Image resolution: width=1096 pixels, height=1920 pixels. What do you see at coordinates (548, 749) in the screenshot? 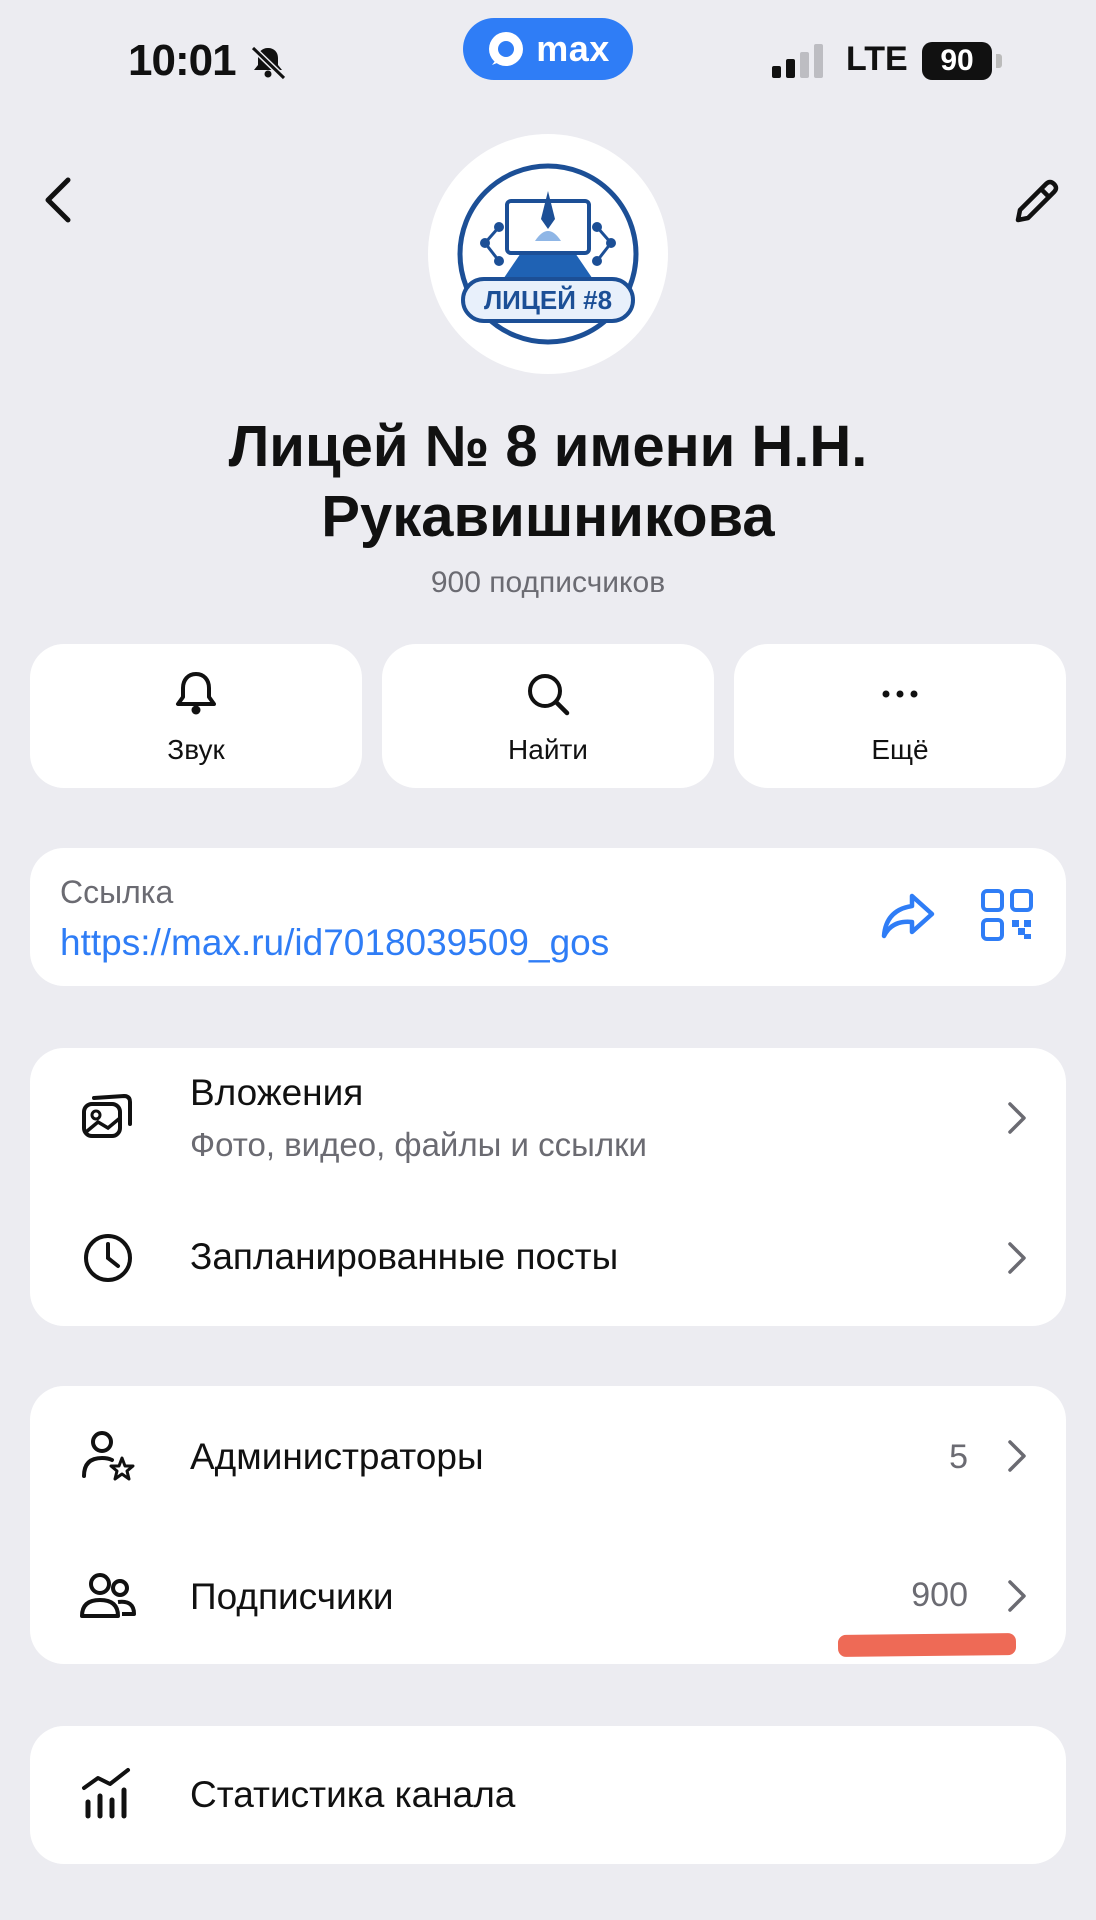
I see `search-button-label: Найти` at bounding box center [548, 749].